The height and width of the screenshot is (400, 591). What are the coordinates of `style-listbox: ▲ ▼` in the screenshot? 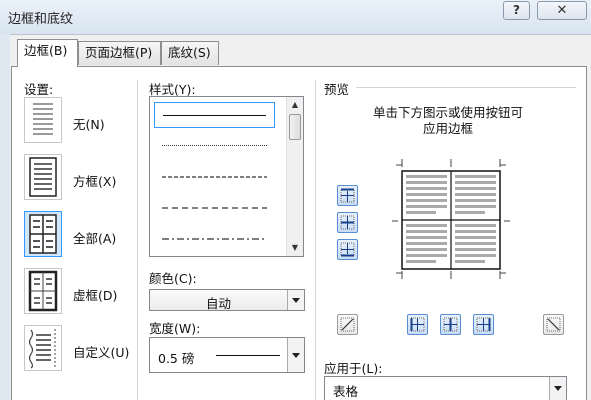 It's located at (226, 176).